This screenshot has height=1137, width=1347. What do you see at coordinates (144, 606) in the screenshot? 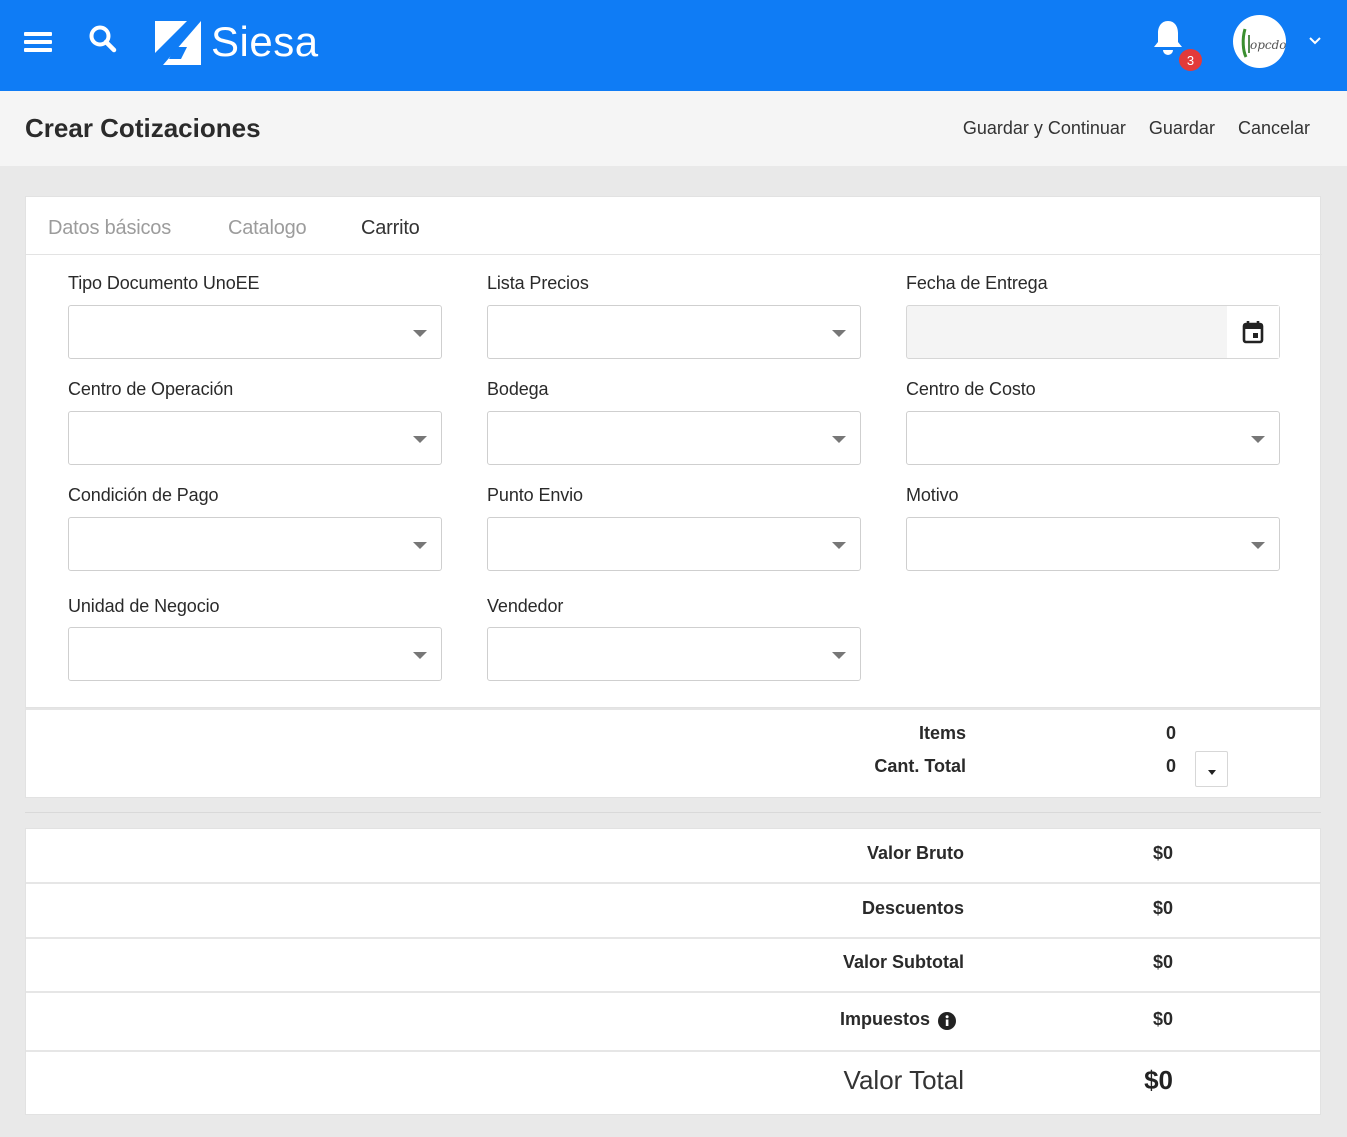
I see `unidad-negocio-label: Unidad de Negocio` at bounding box center [144, 606].